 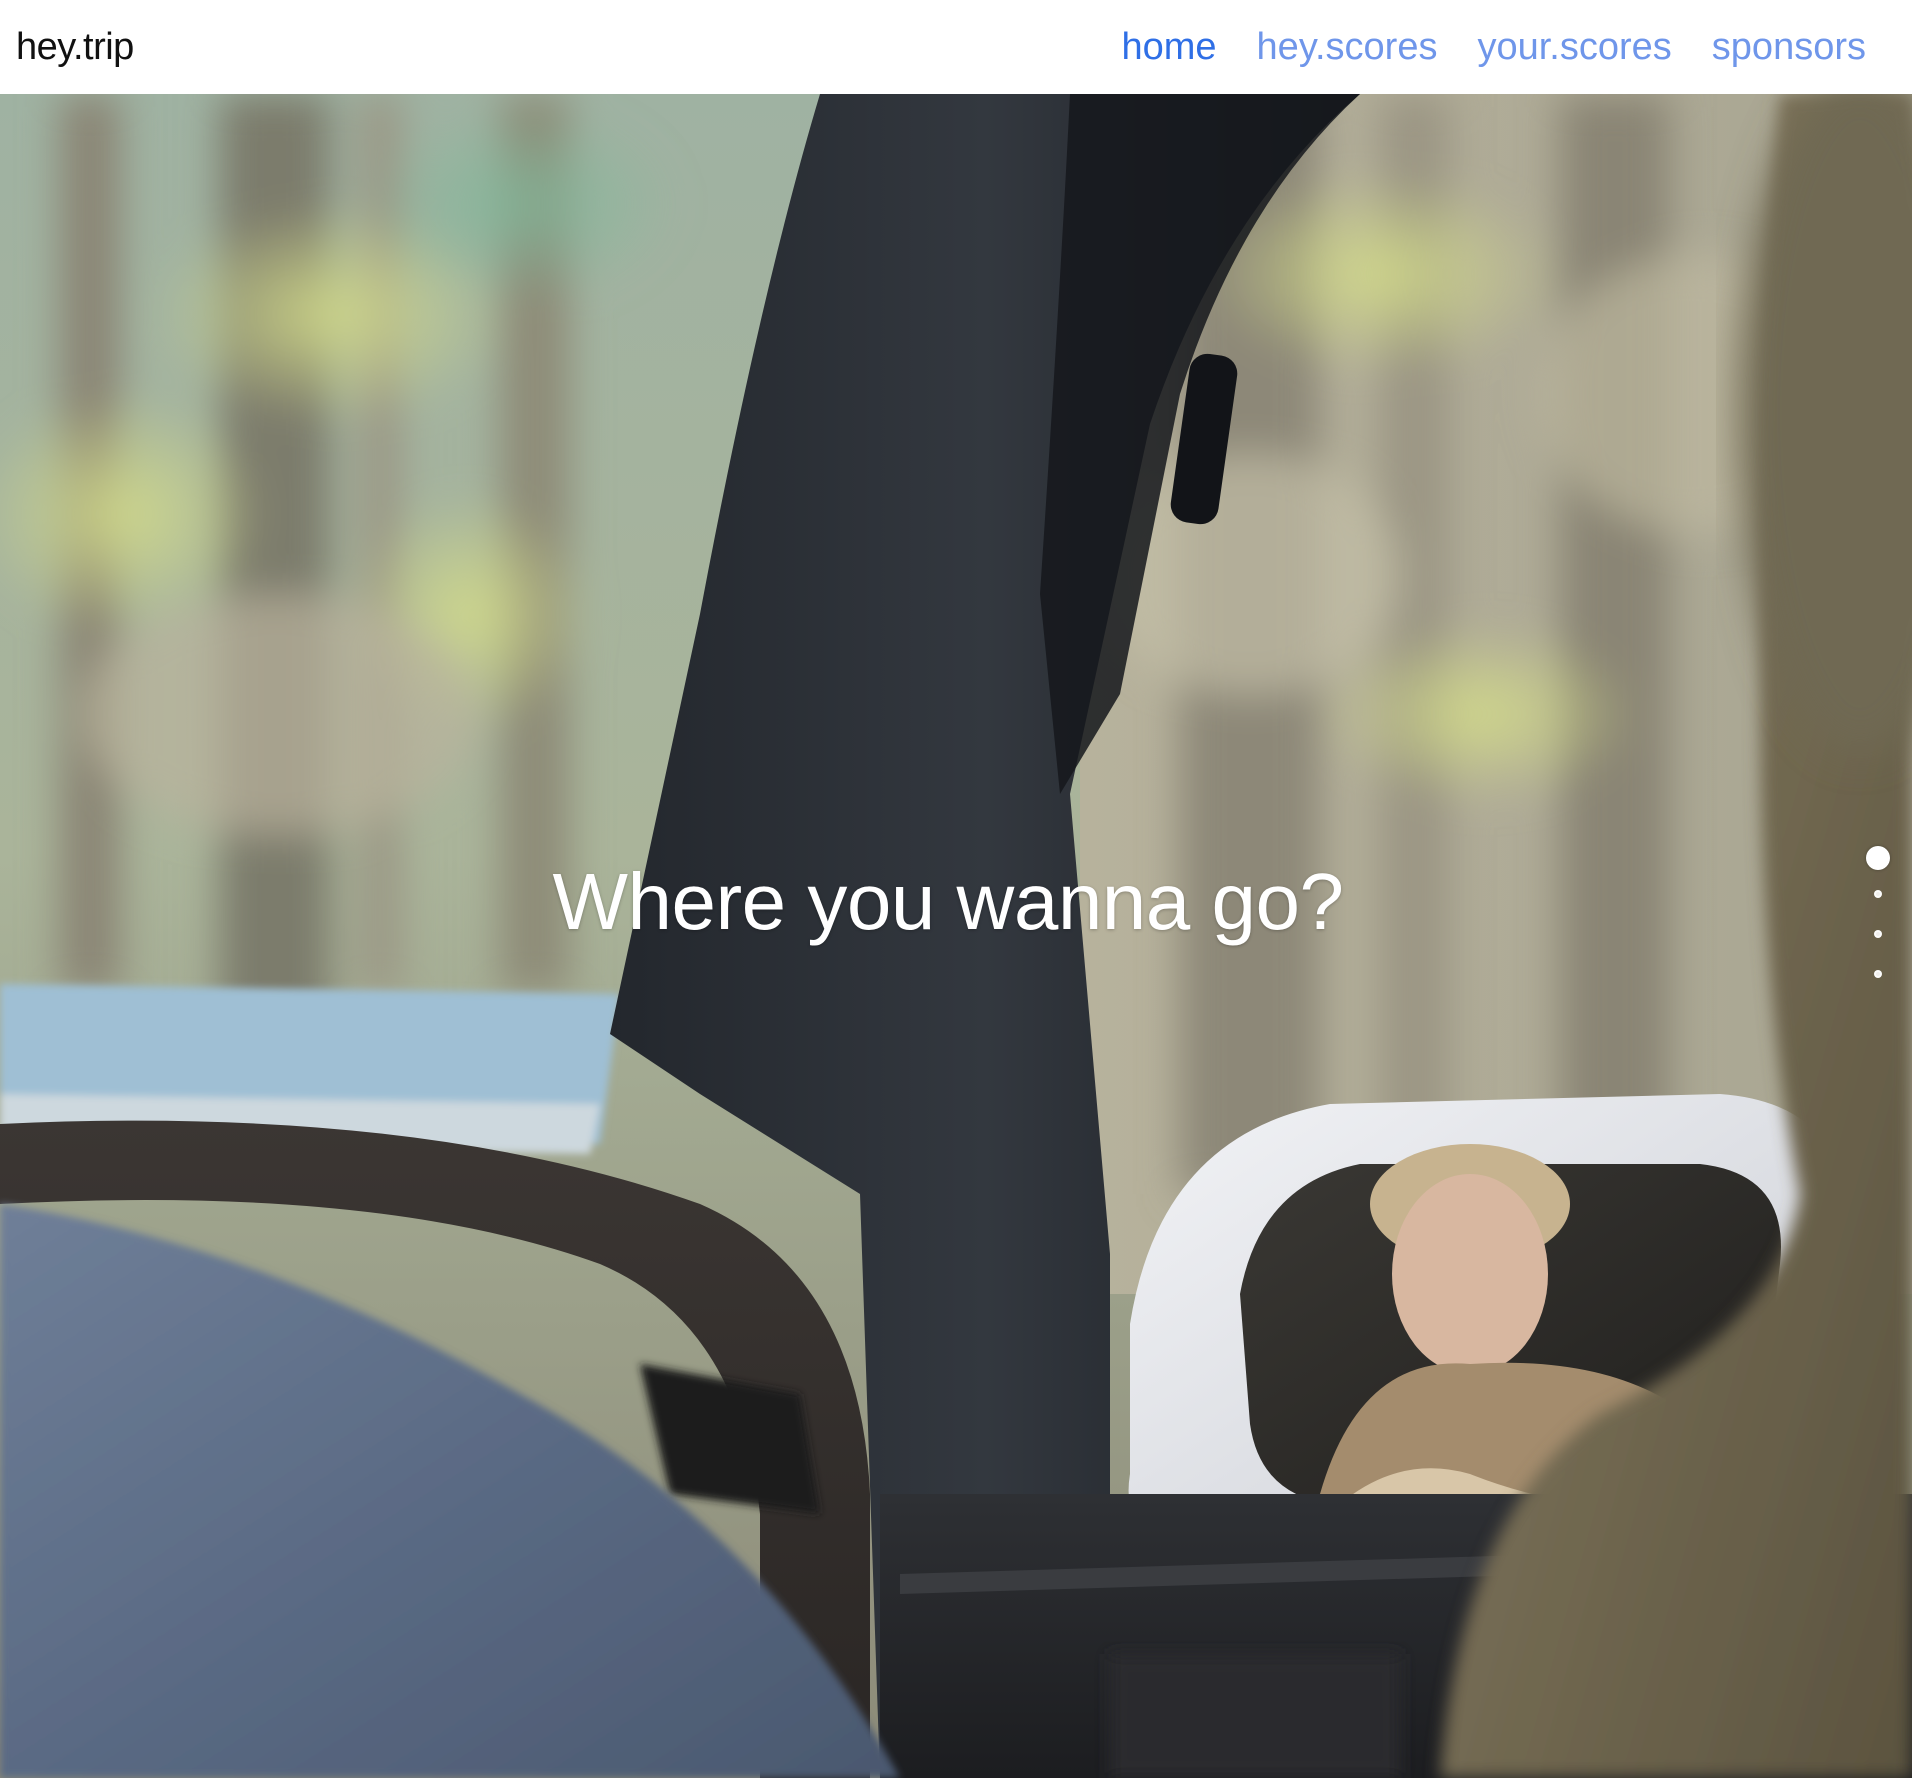 What do you see at coordinates (1574, 47) in the screenshot?
I see `nav-link-your-scores: your.scores` at bounding box center [1574, 47].